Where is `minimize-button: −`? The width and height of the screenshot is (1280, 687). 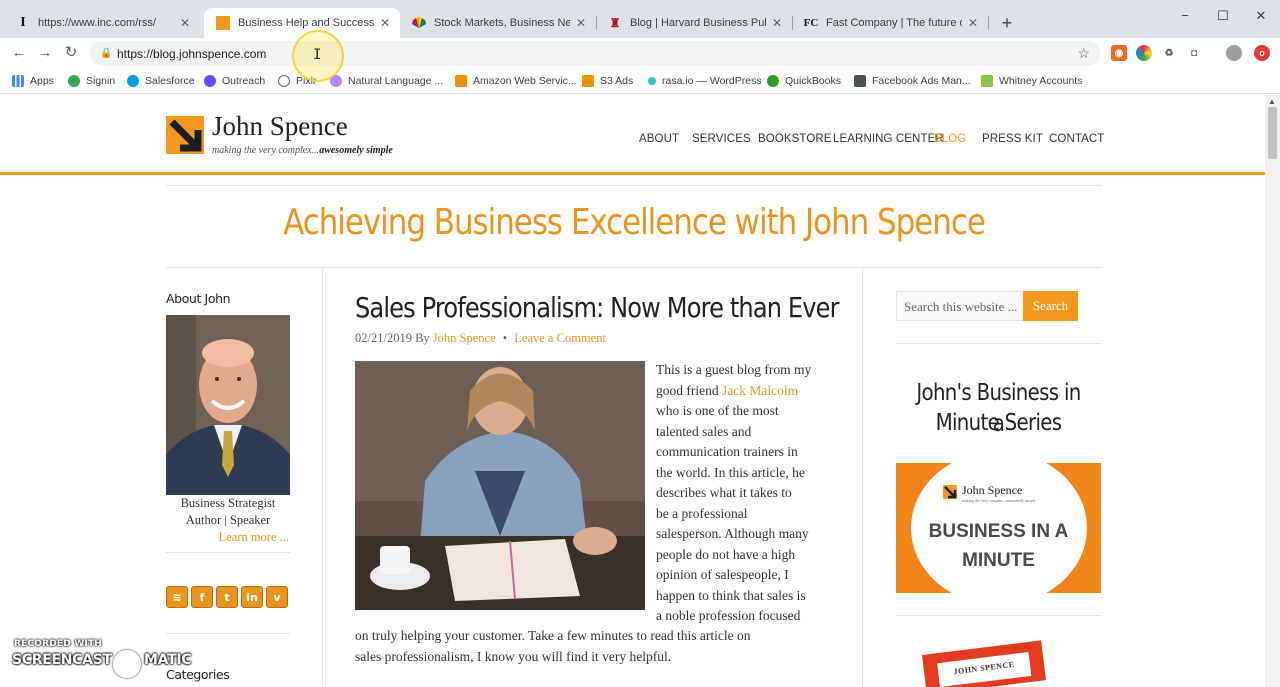
minimize-button: − is located at coordinates (1185, 16).